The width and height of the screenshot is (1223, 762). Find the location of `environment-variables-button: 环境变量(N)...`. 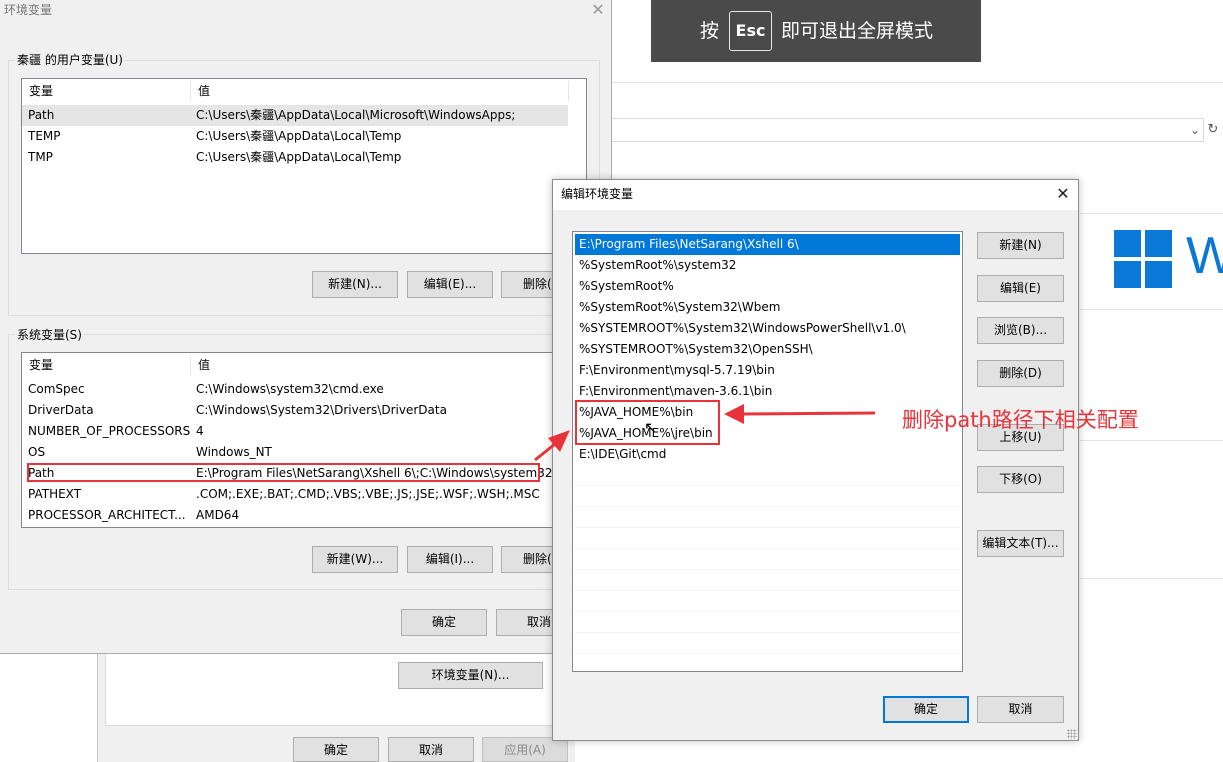

environment-variables-button: 环境变量(N)... is located at coordinates (470, 675).